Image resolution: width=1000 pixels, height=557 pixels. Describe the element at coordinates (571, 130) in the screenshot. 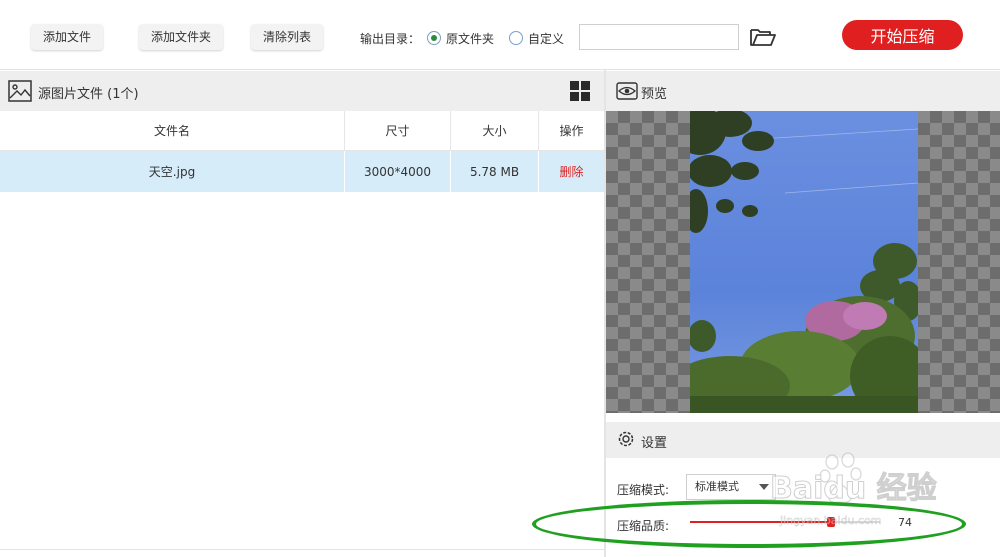

I see `column-header-action: 操作` at that location.